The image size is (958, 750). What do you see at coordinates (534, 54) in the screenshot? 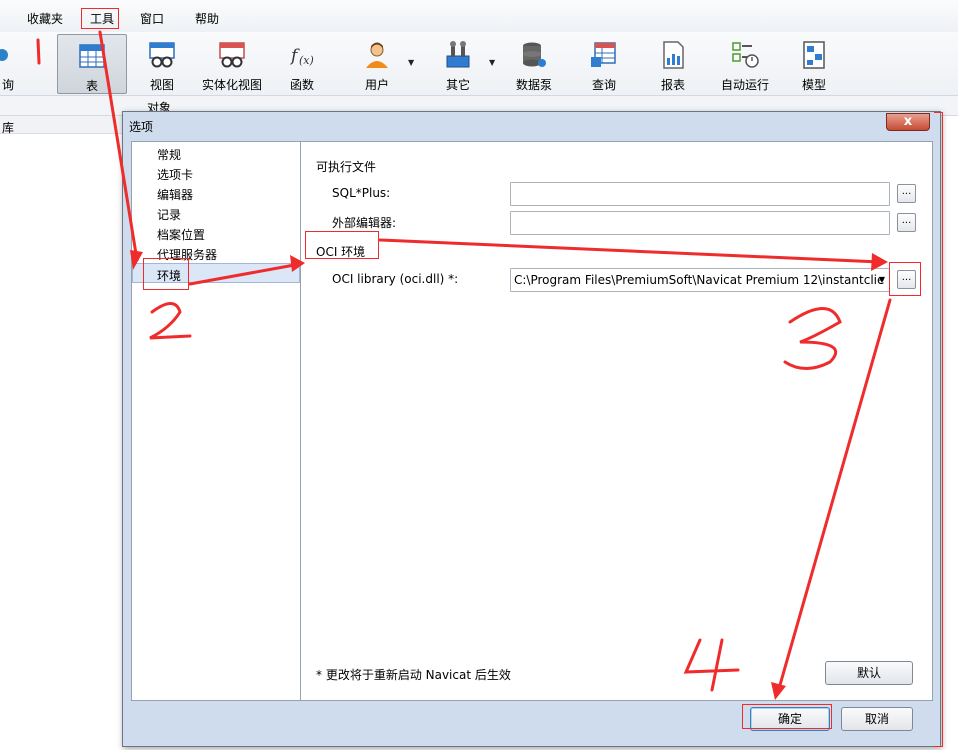
I see `data-pump-icon` at bounding box center [534, 54].